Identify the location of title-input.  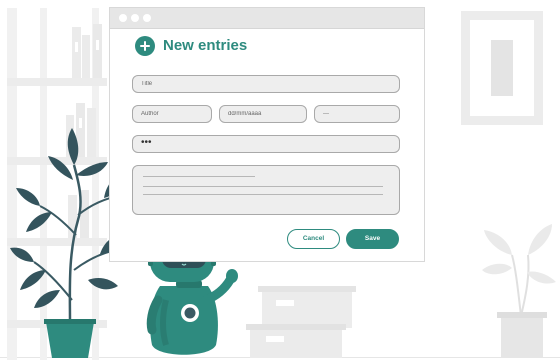
(266, 84).